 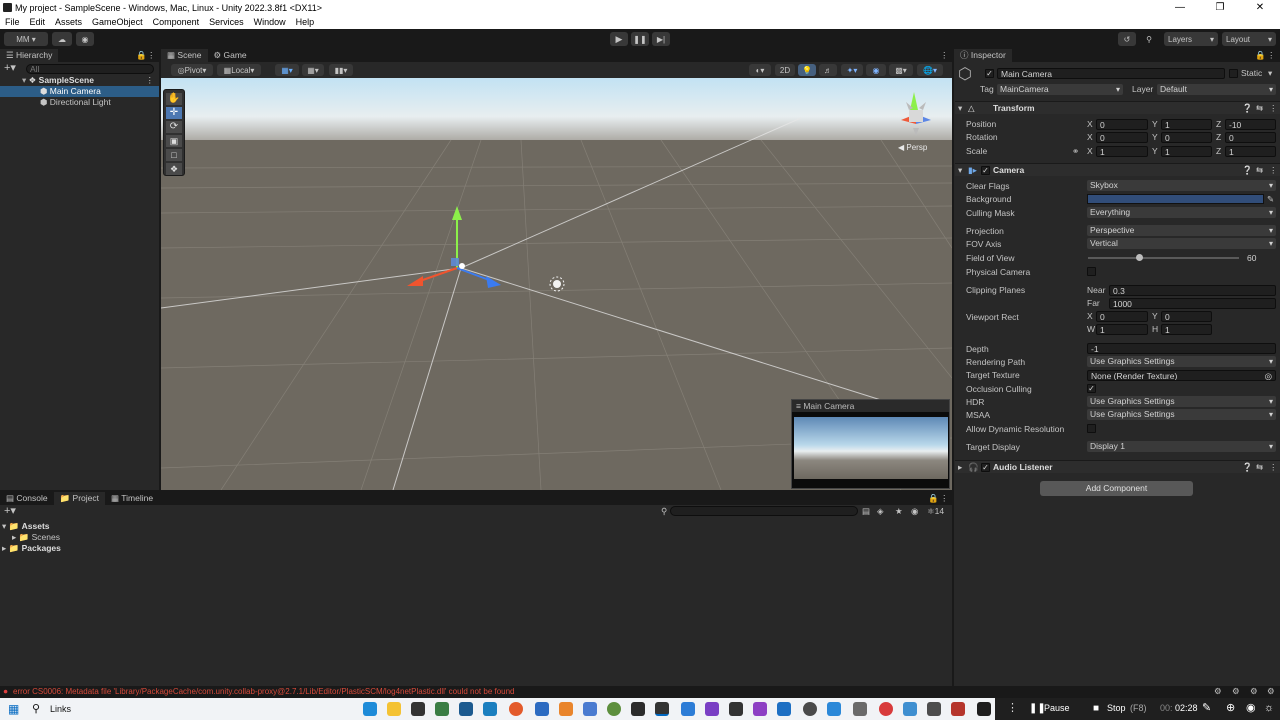 I want to click on filter-label-icon: ◈, so click(x=880, y=511).